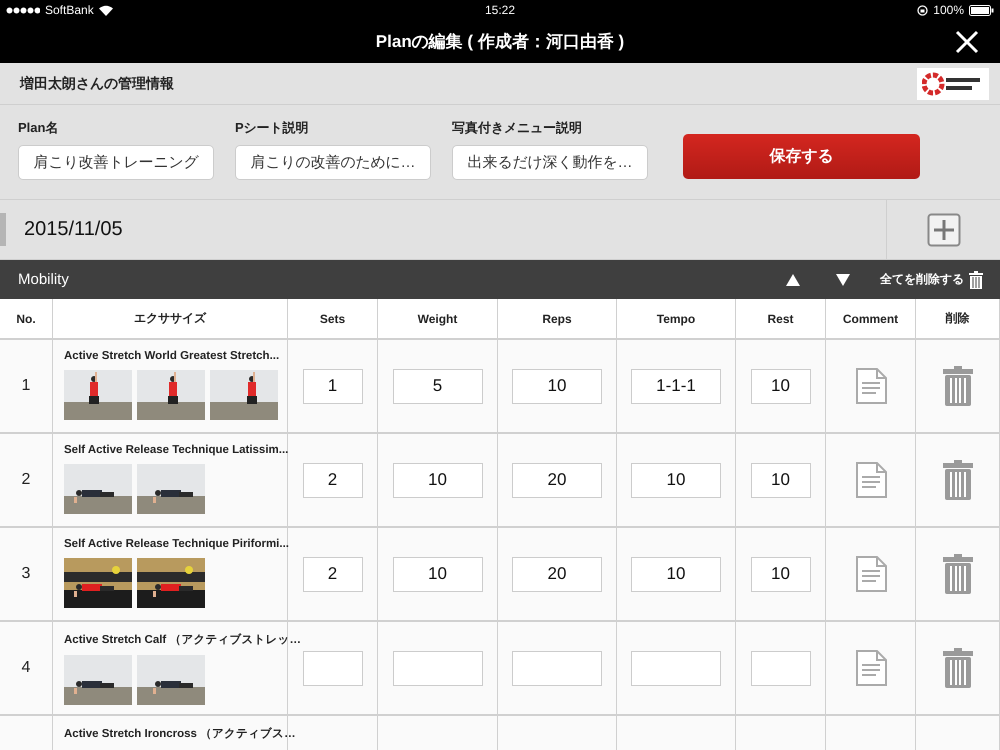 Image resolution: width=1000 pixels, height=750 pixels. I want to click on column-header: 削除, so click(958, 319).